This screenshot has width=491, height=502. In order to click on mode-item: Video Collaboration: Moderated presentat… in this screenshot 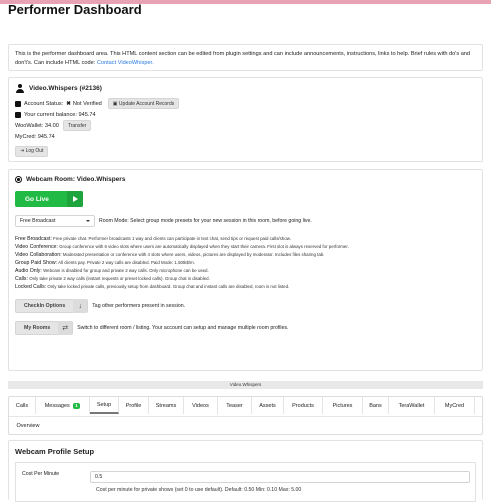, I will do `click(170, 255)`.